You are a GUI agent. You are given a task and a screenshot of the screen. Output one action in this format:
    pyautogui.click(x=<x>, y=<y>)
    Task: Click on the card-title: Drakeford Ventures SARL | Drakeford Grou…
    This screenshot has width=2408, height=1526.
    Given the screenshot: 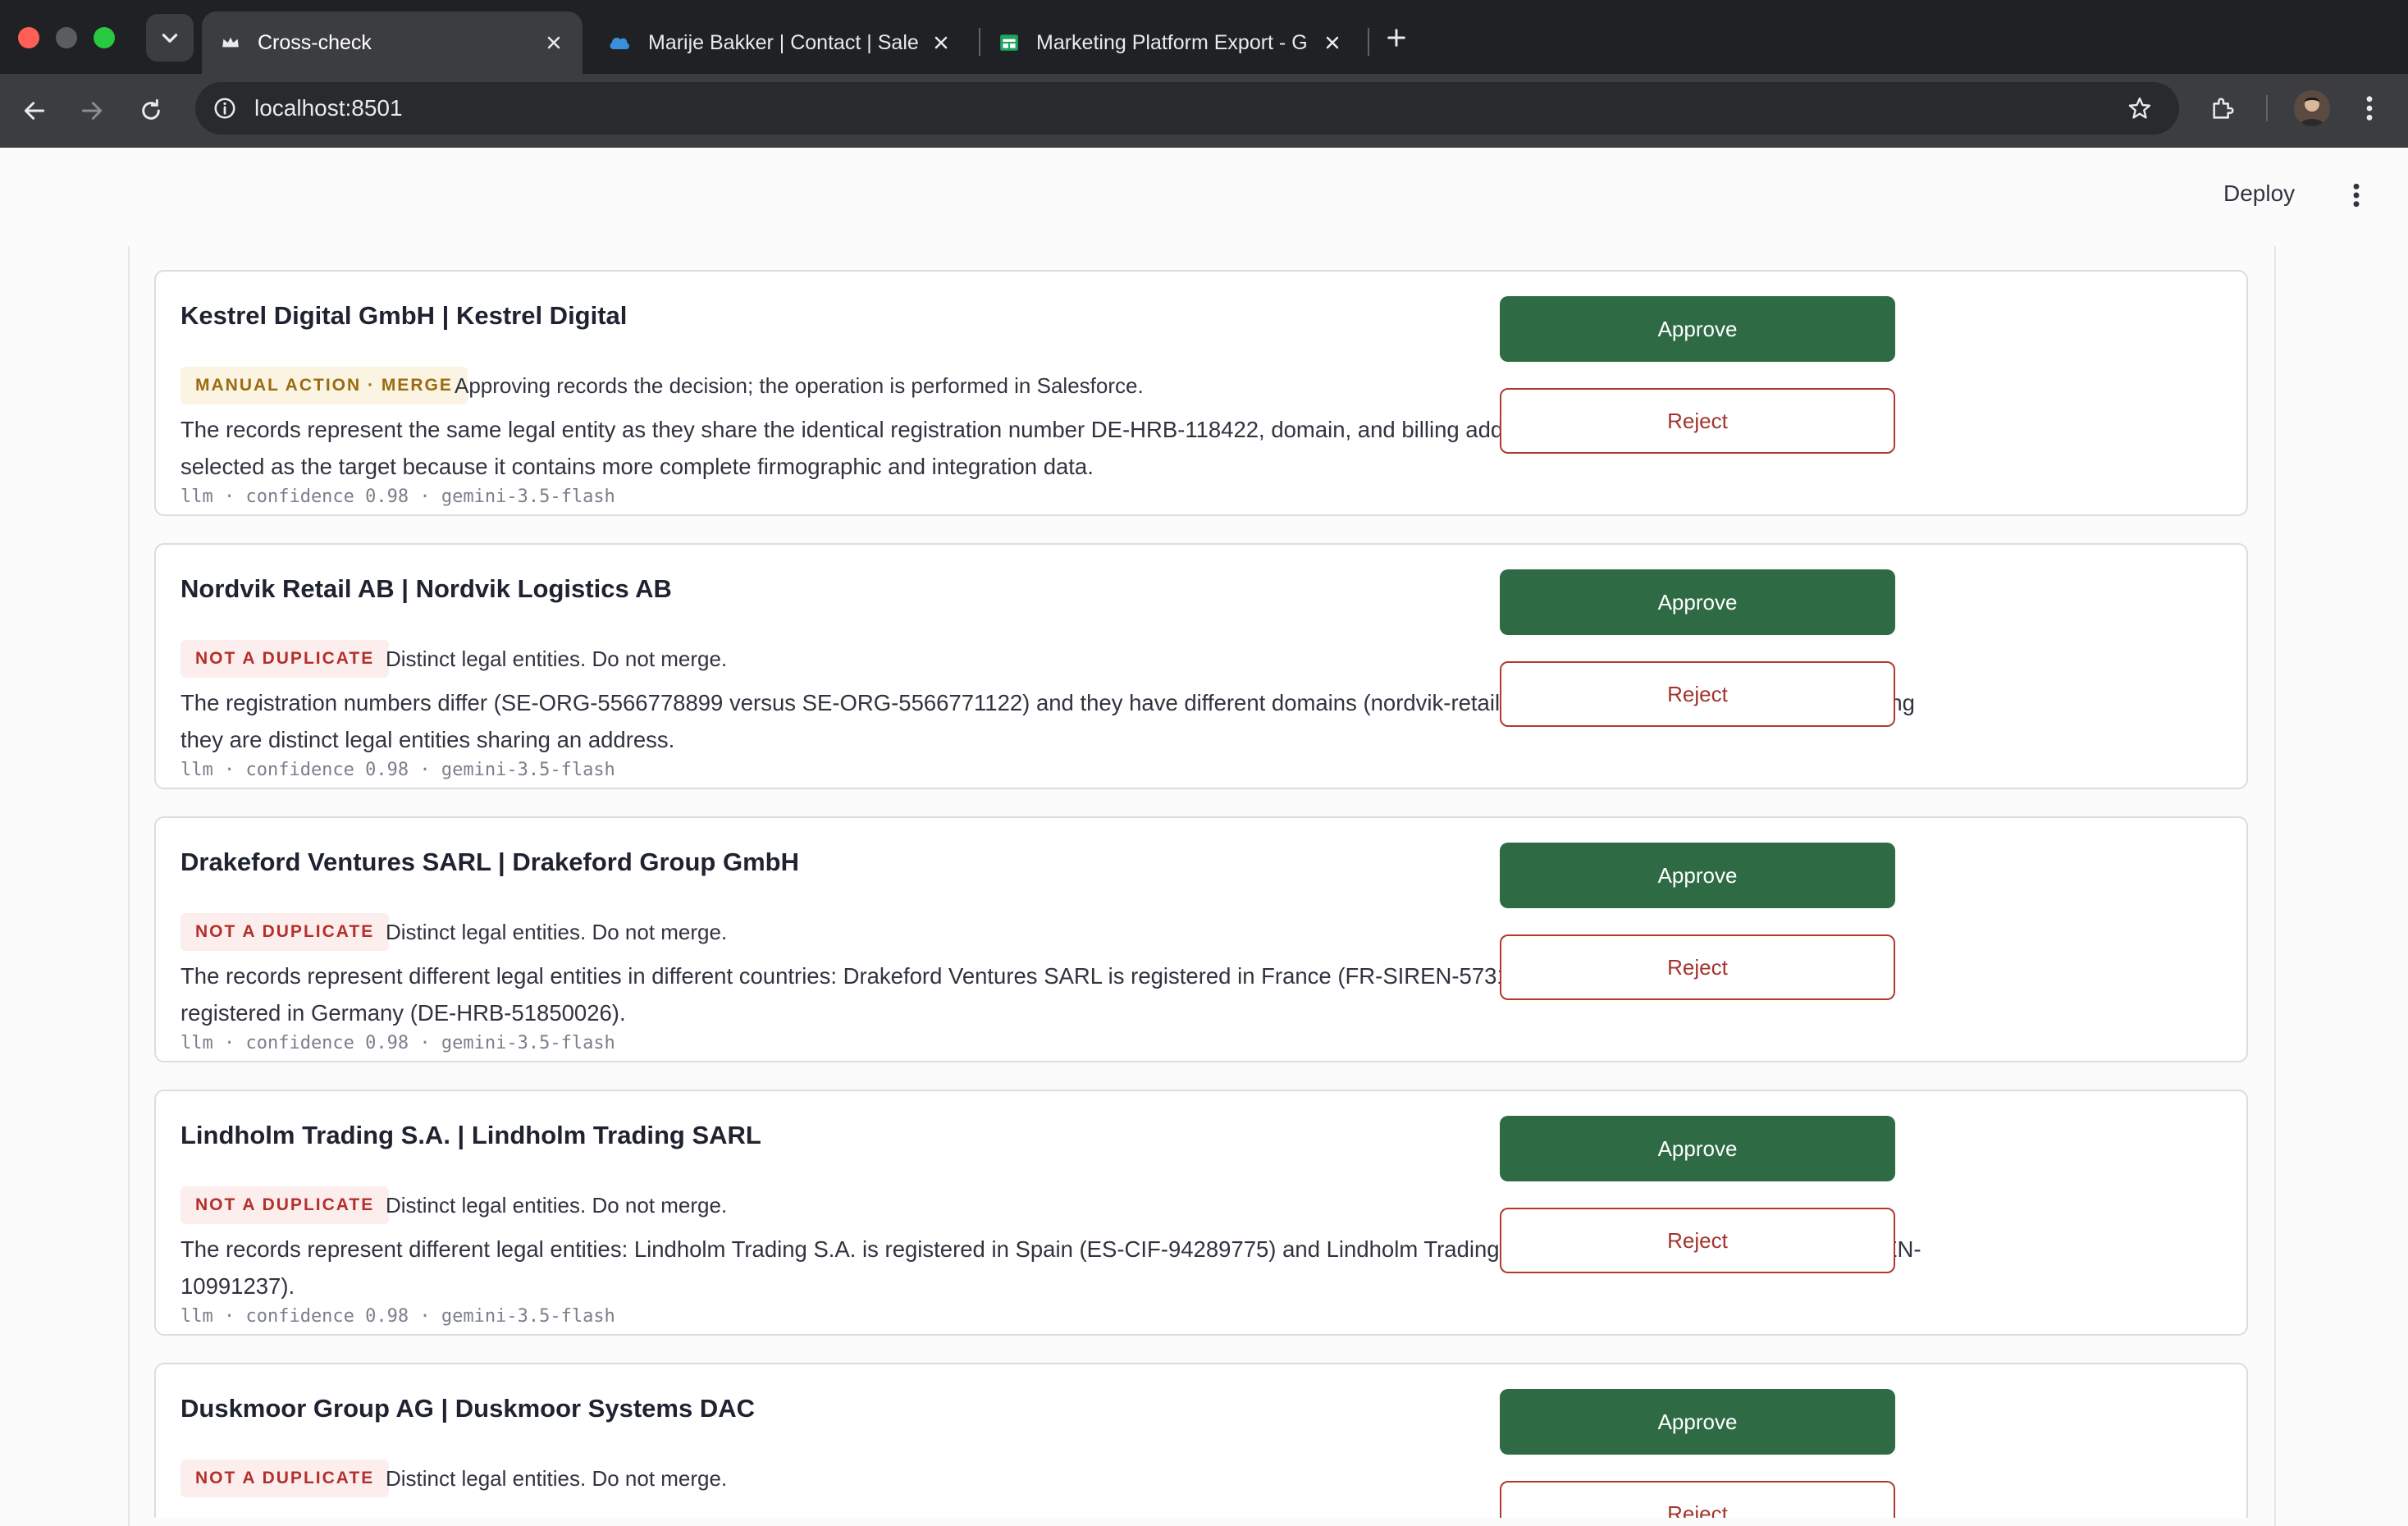 What is the action you would take?
    pyautogui.click(x=489, y=862)
    